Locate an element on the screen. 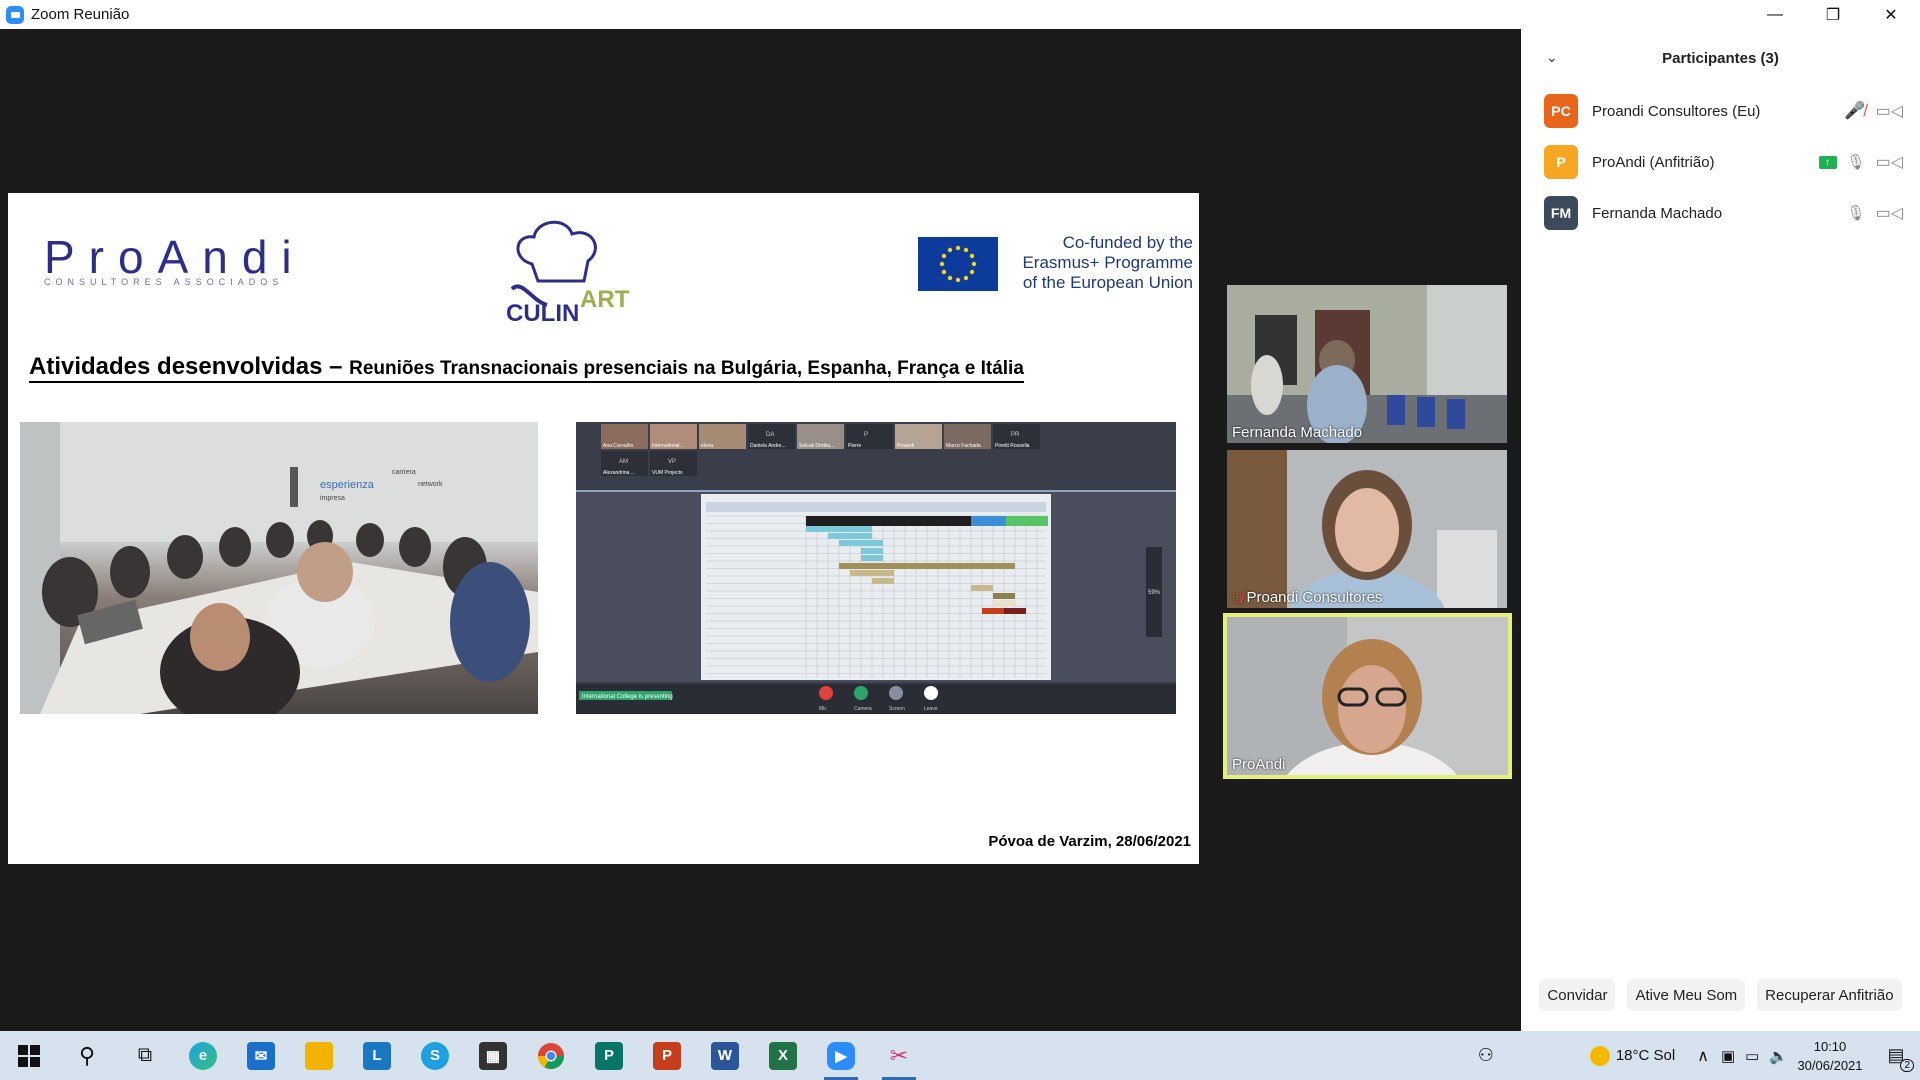 The width and height of the screenshot is (1920, 1080). muted-mic-icon: 🎤̸ is located at coordinates (1854, 111).